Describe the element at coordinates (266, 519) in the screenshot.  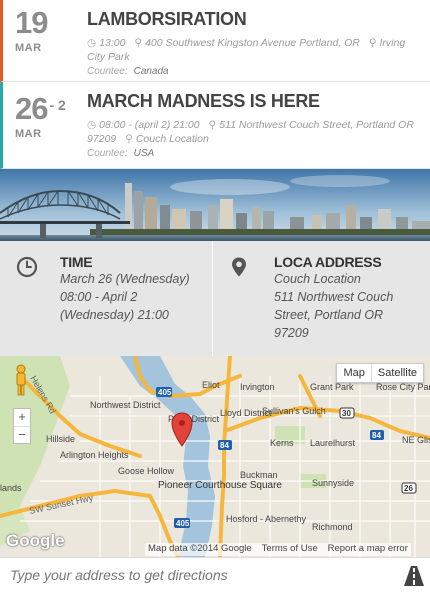
I see `map-label: Hosford - Abernethy` at that location.